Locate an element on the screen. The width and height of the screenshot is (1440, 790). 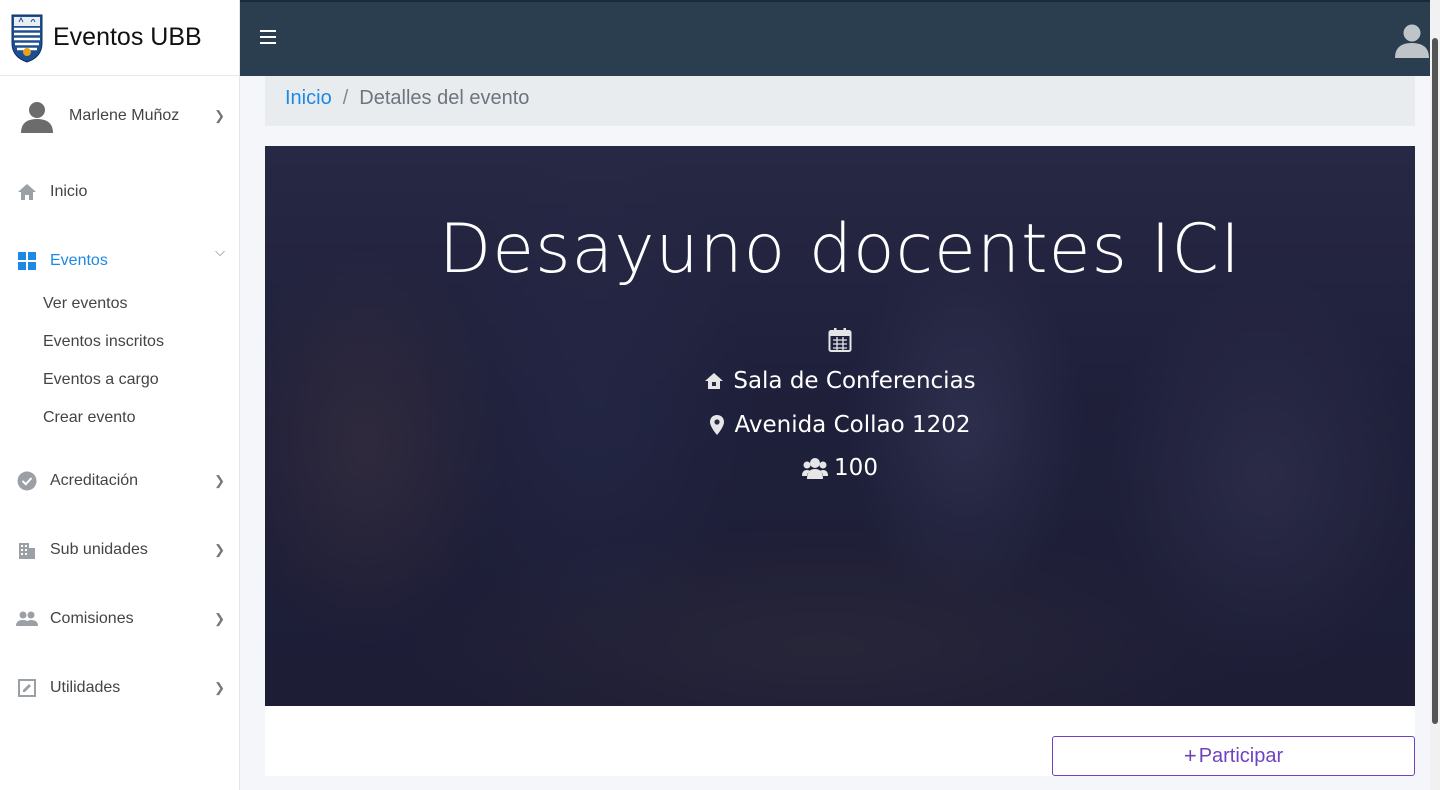
sidebar-subitem-eventos-inscritos: Eventos inscritos is located at coordinates (103, 342).